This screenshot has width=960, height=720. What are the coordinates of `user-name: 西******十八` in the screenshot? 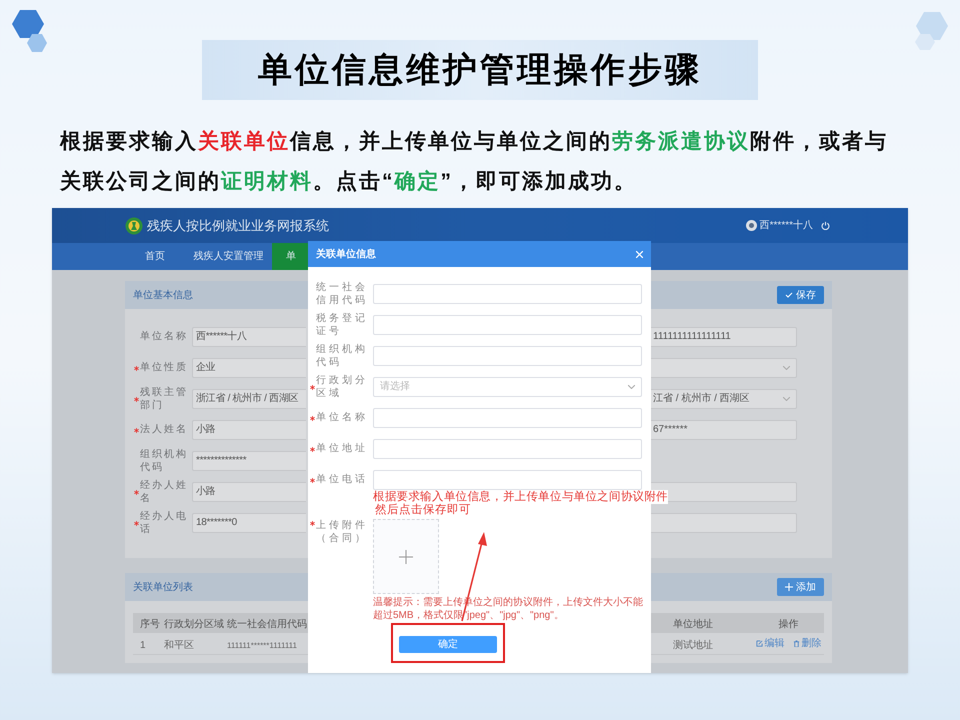 It's located at (786, 225).